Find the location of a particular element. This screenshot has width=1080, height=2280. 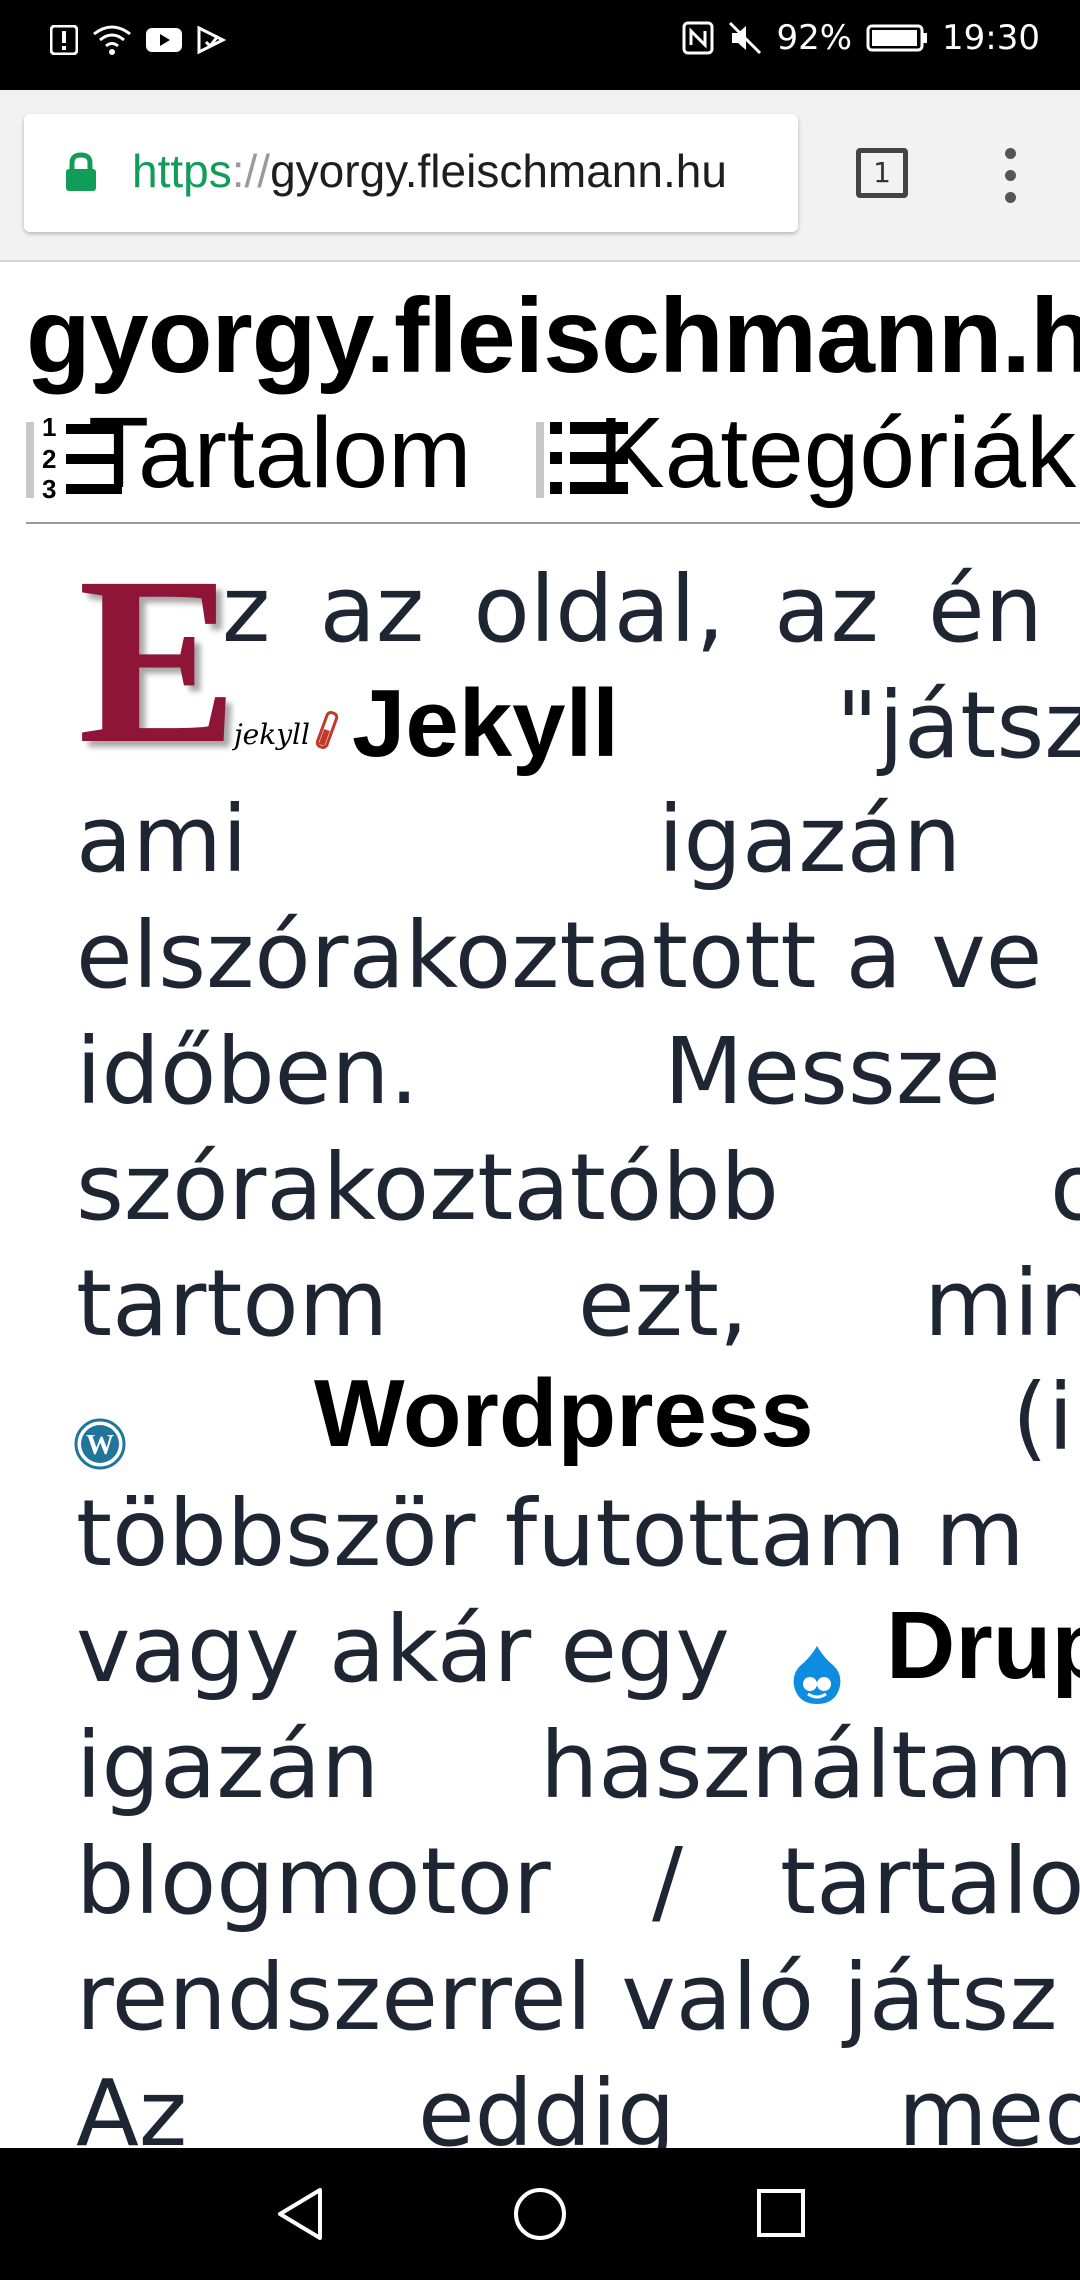

text-line: eddig is located at coordinates (547, 2104).